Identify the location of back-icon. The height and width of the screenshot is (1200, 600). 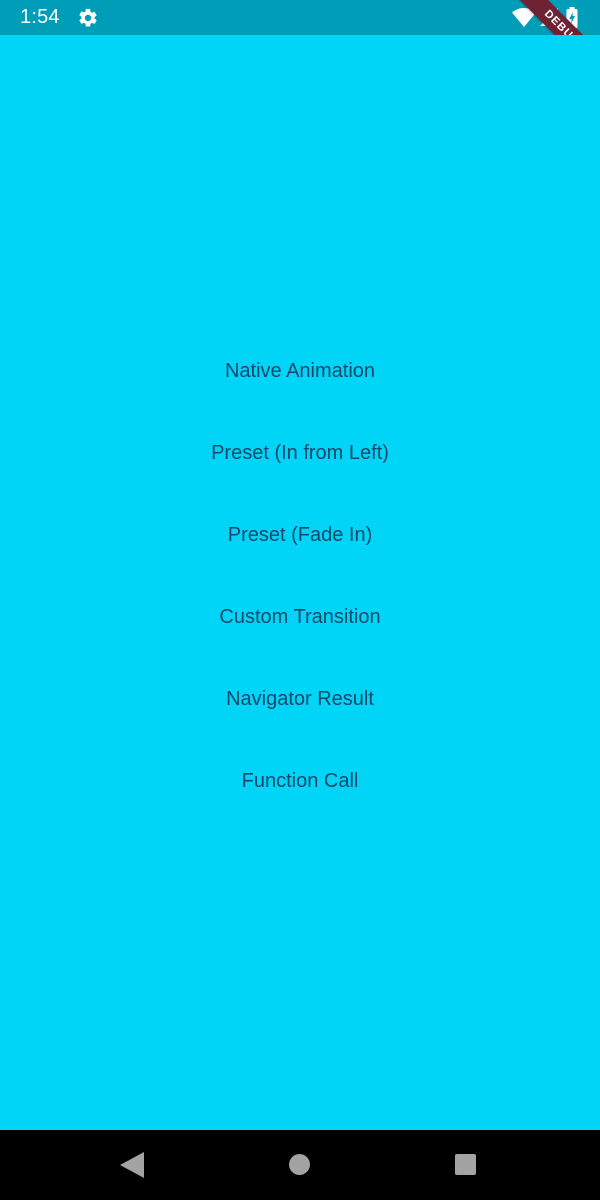
(132, 1165).